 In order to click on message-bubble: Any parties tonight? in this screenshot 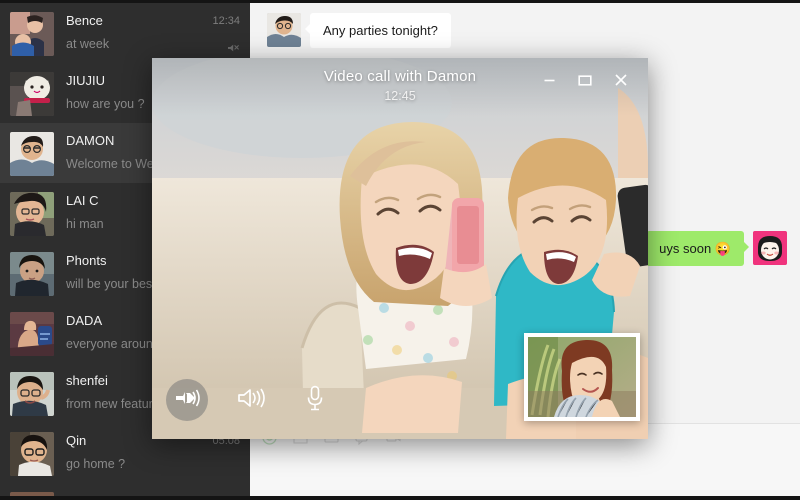, I will do `click(378, 30)`.